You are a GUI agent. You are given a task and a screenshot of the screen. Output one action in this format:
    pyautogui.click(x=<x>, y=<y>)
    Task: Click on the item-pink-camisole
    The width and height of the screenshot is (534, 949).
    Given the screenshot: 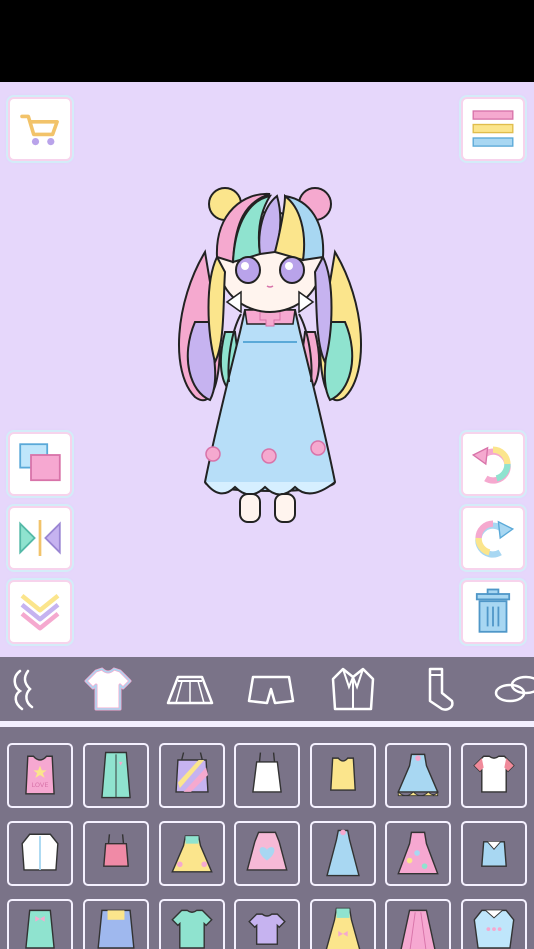 What is the action you would take?
    pyautogui.click(x=116, y=853)
    